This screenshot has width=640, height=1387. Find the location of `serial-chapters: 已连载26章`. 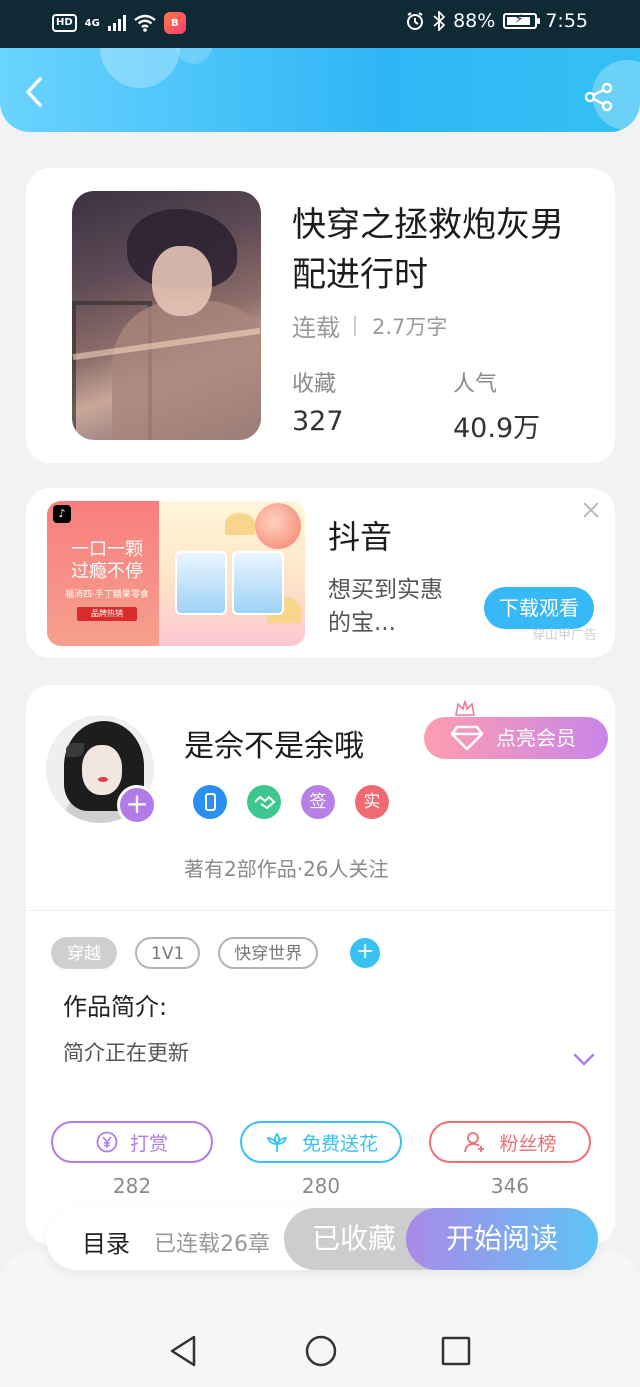

serial-chapters: 已连载26章 is located at coordinates (212, 1242).